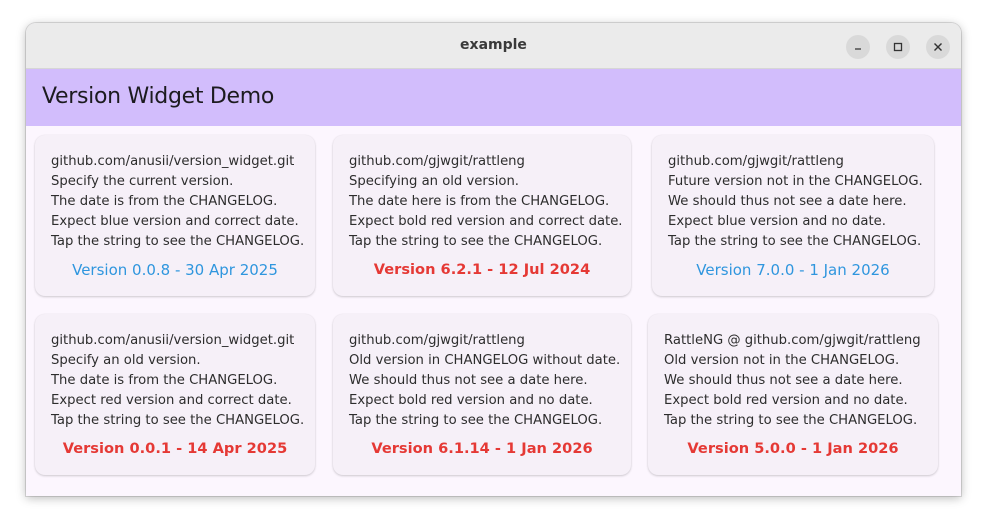  What do you see at coordinates (793, 270) in the screenshot?
I see `version-link: Version 7.0.0 - 1 Jan 2026` at bounding box center [793, 270].